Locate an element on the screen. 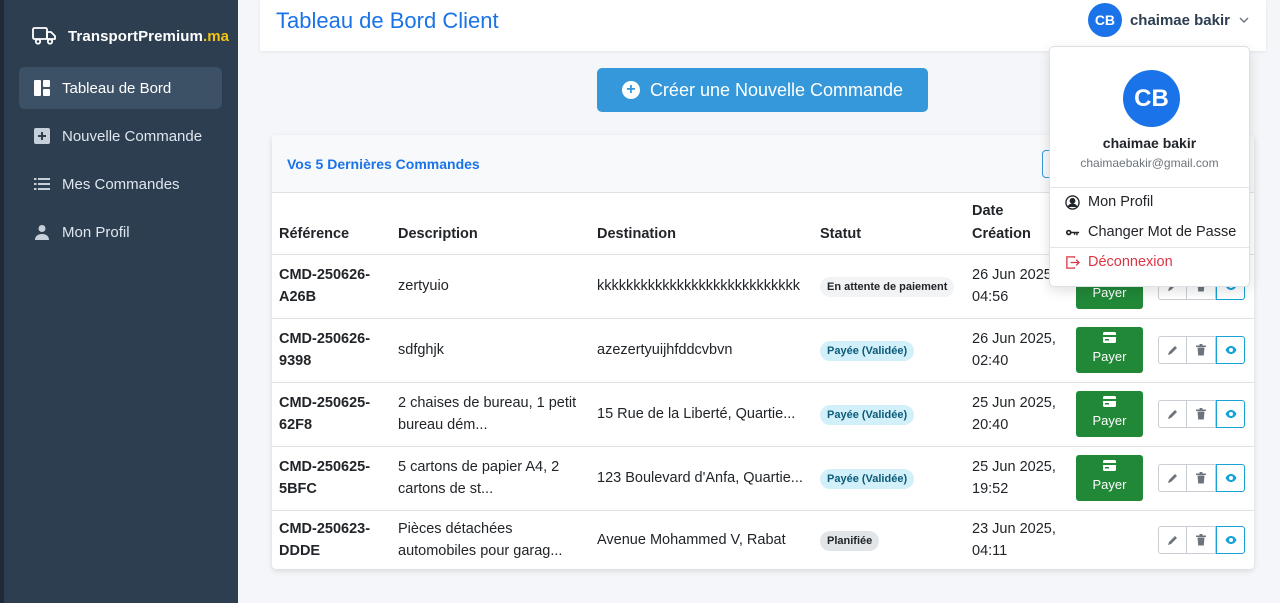 This screenshot has height=603, width=1280. dropdown-user-name: chaimae bakir is located at coordinates (1149, 143).